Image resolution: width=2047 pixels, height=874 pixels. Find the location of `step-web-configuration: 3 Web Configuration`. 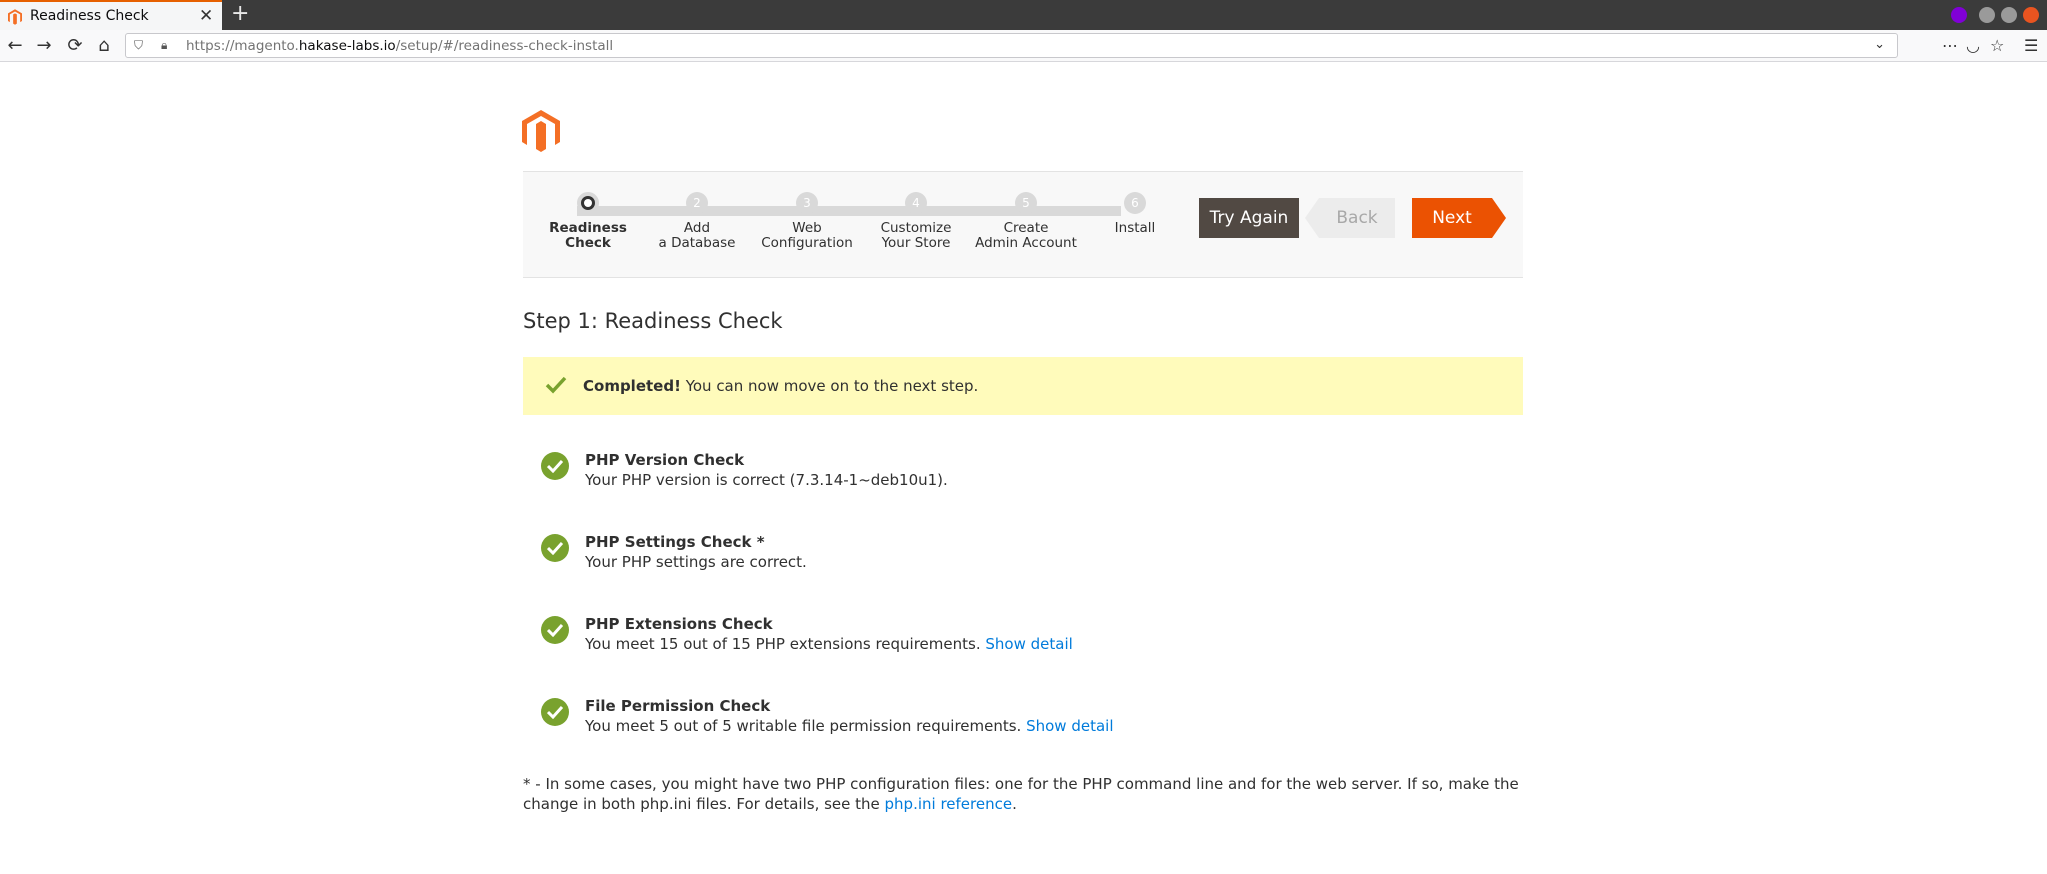

step-web-configuration: 3 Web Configuration is located at coordinates (807, 221).